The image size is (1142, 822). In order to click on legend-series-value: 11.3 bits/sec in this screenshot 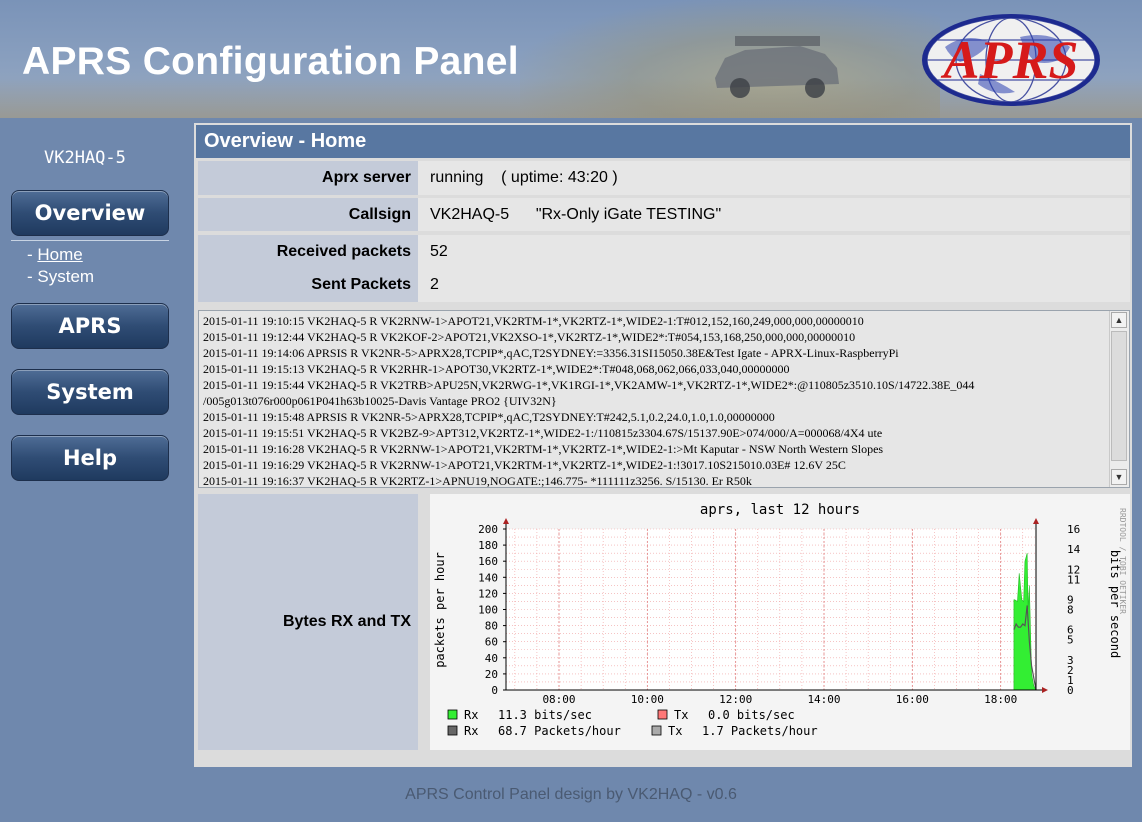, I will do `click(545, 715)`.